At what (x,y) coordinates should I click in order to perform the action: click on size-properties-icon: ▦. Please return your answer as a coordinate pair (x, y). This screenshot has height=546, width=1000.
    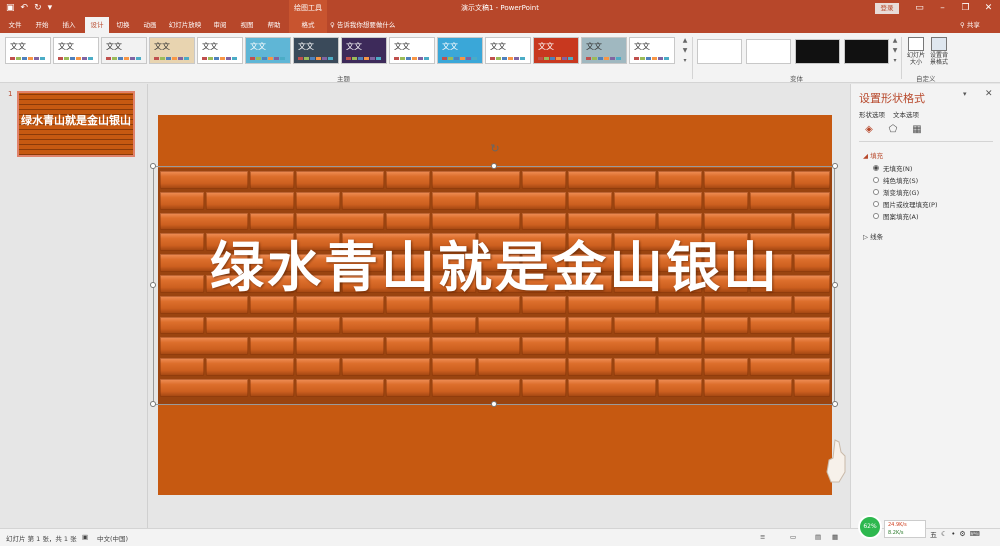
    Looking at the image, I should click on (917, 130).